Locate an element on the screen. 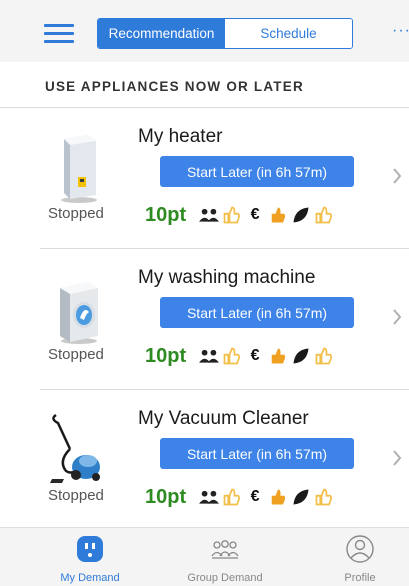 The image size is (409, 586). outlet-icon is located at coordinates (90, 549).